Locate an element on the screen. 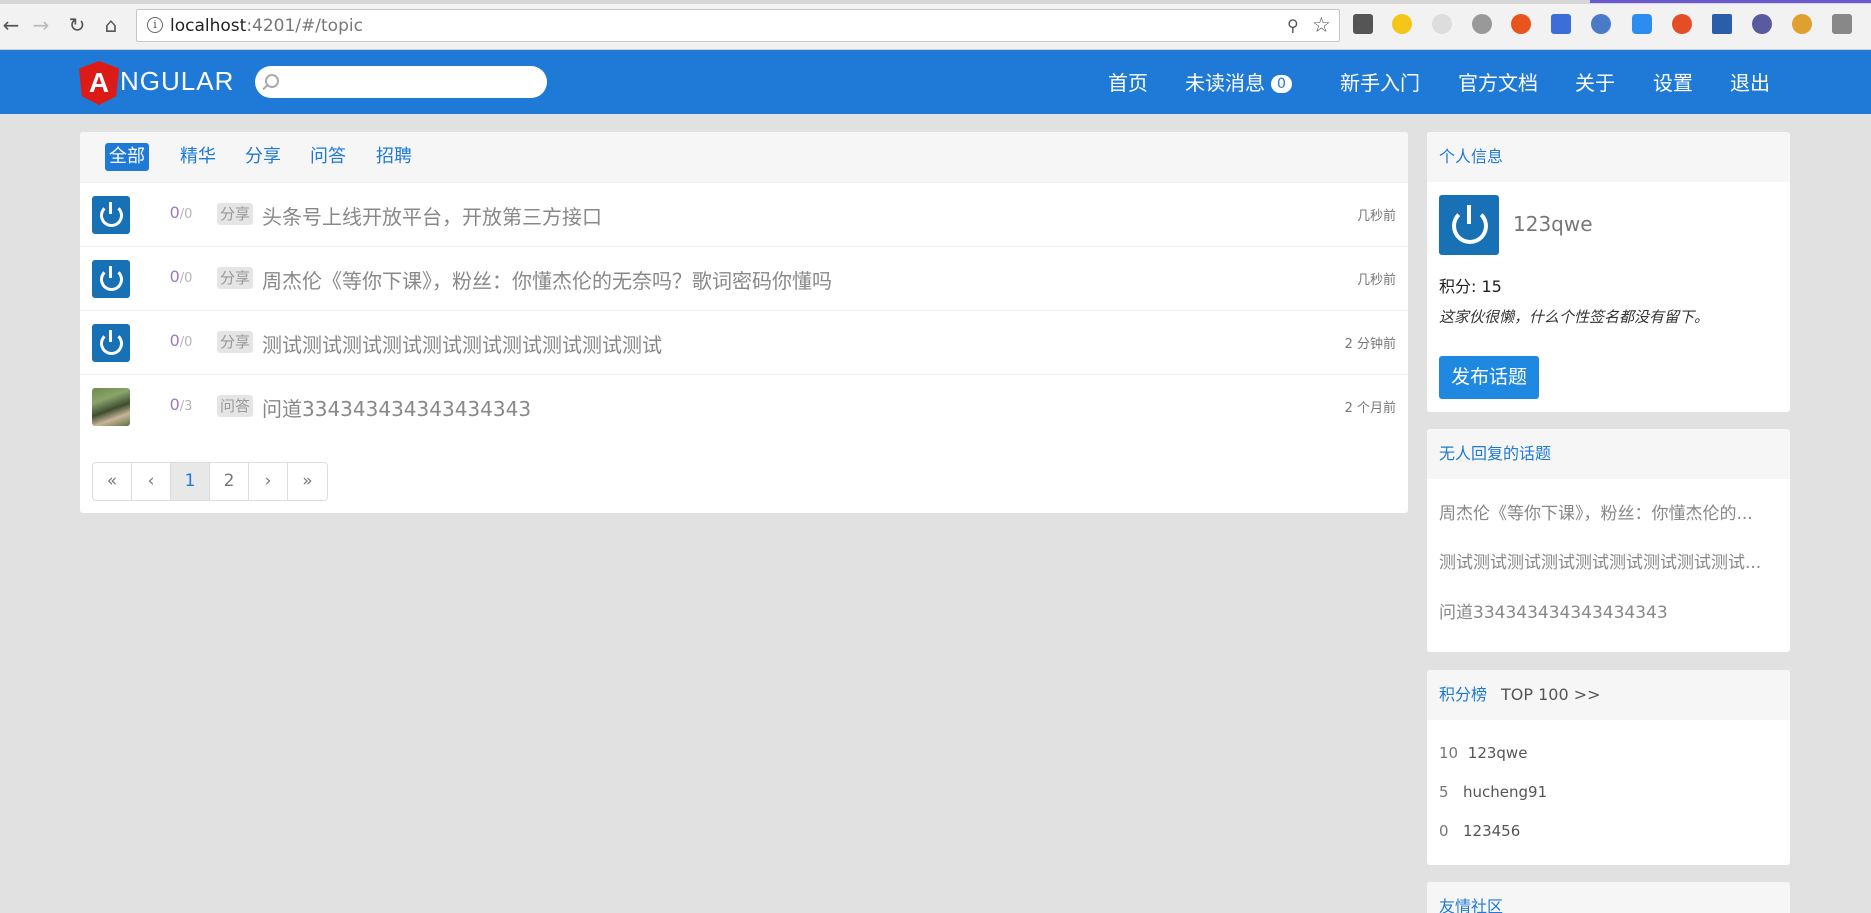 This screenshot has width=1871, height=913. profile-username: 123qwe is located at coordinates (1553, 224).